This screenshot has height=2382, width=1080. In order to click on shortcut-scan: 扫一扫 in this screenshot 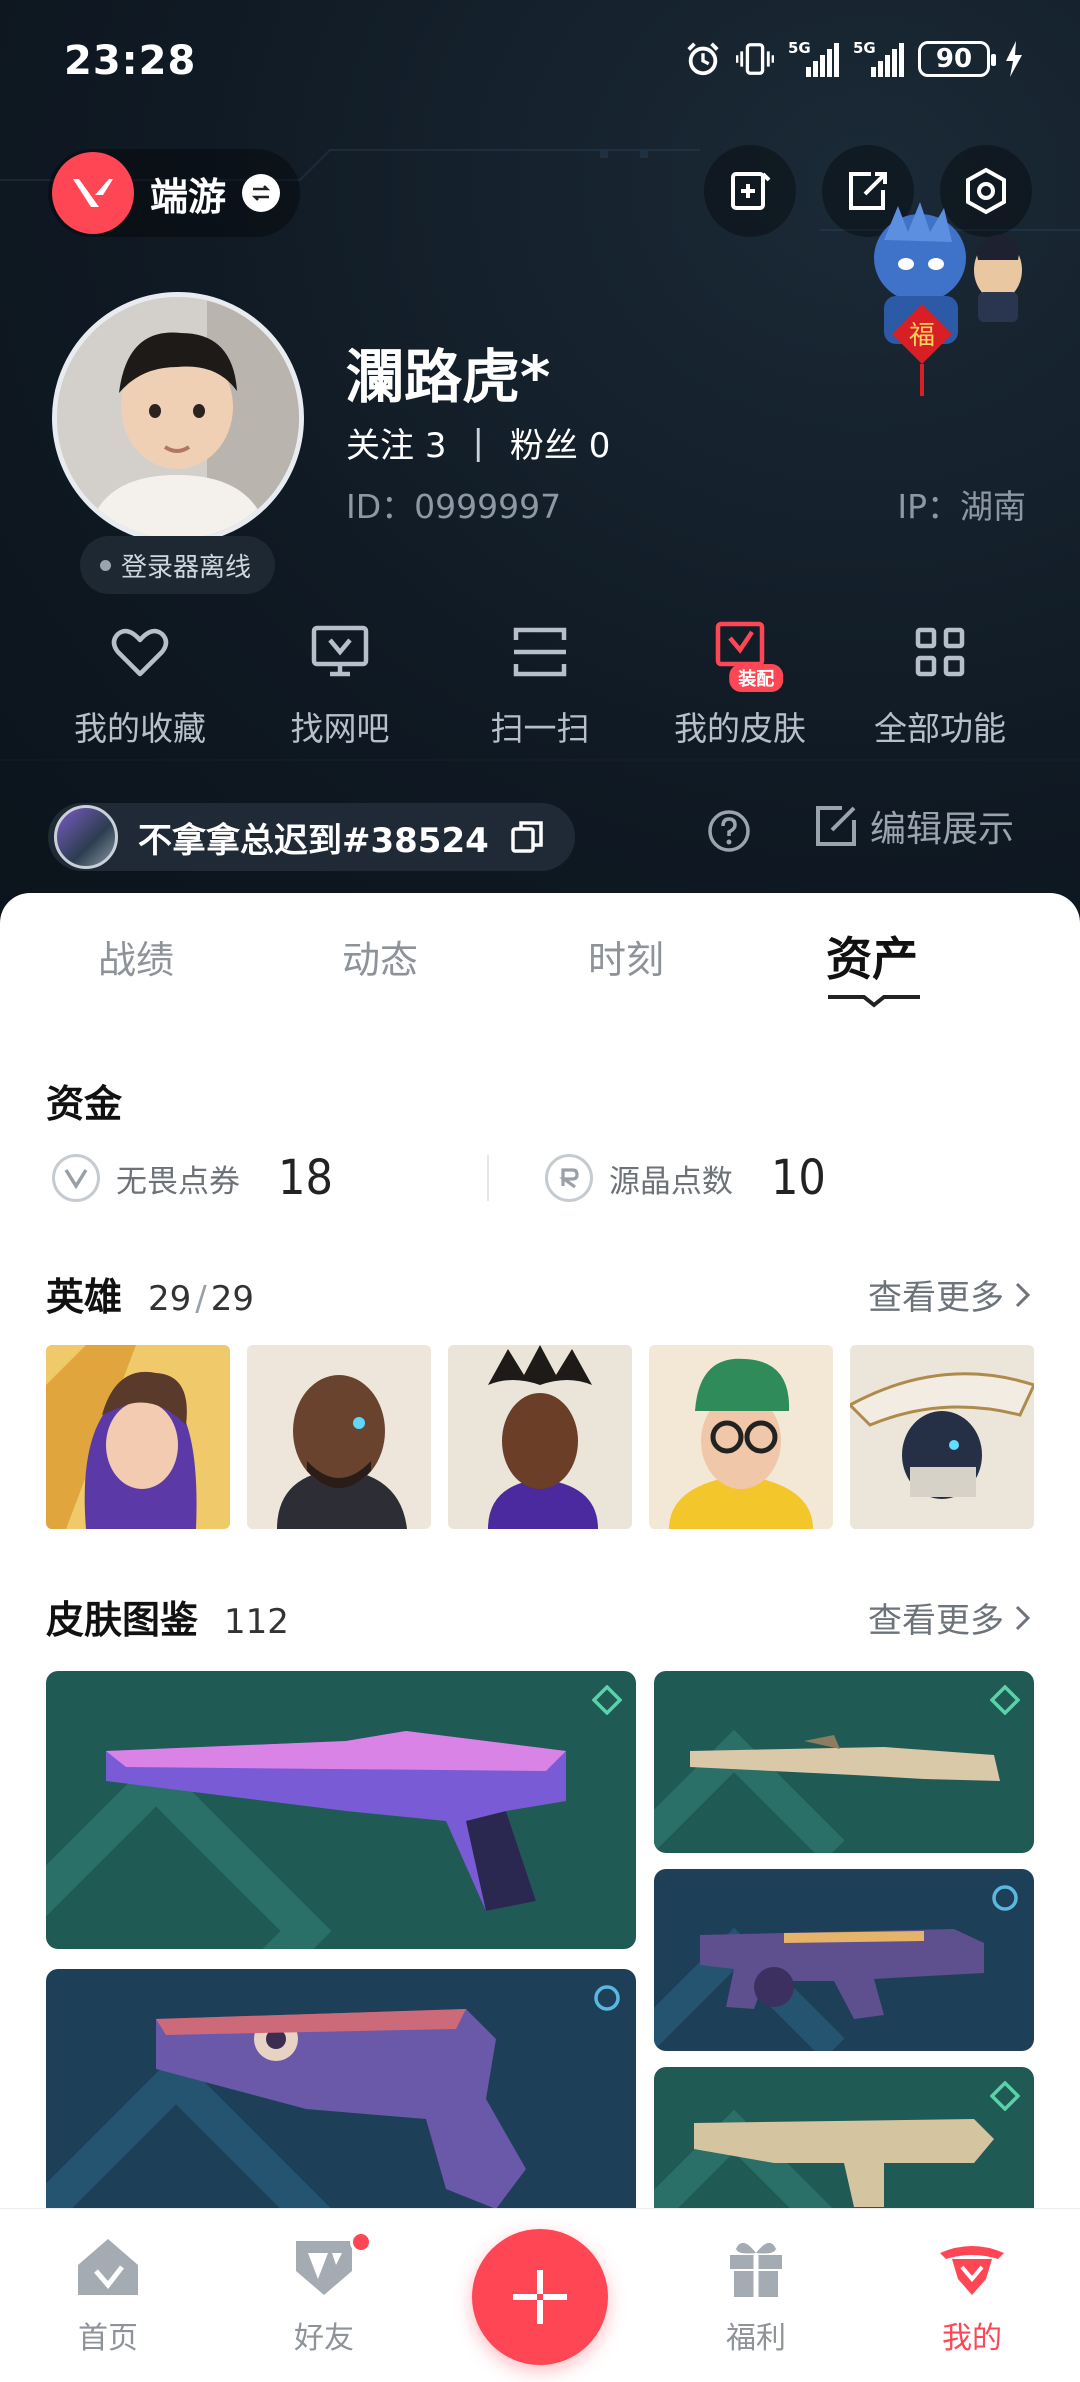, I will do `click(540, 690)`.